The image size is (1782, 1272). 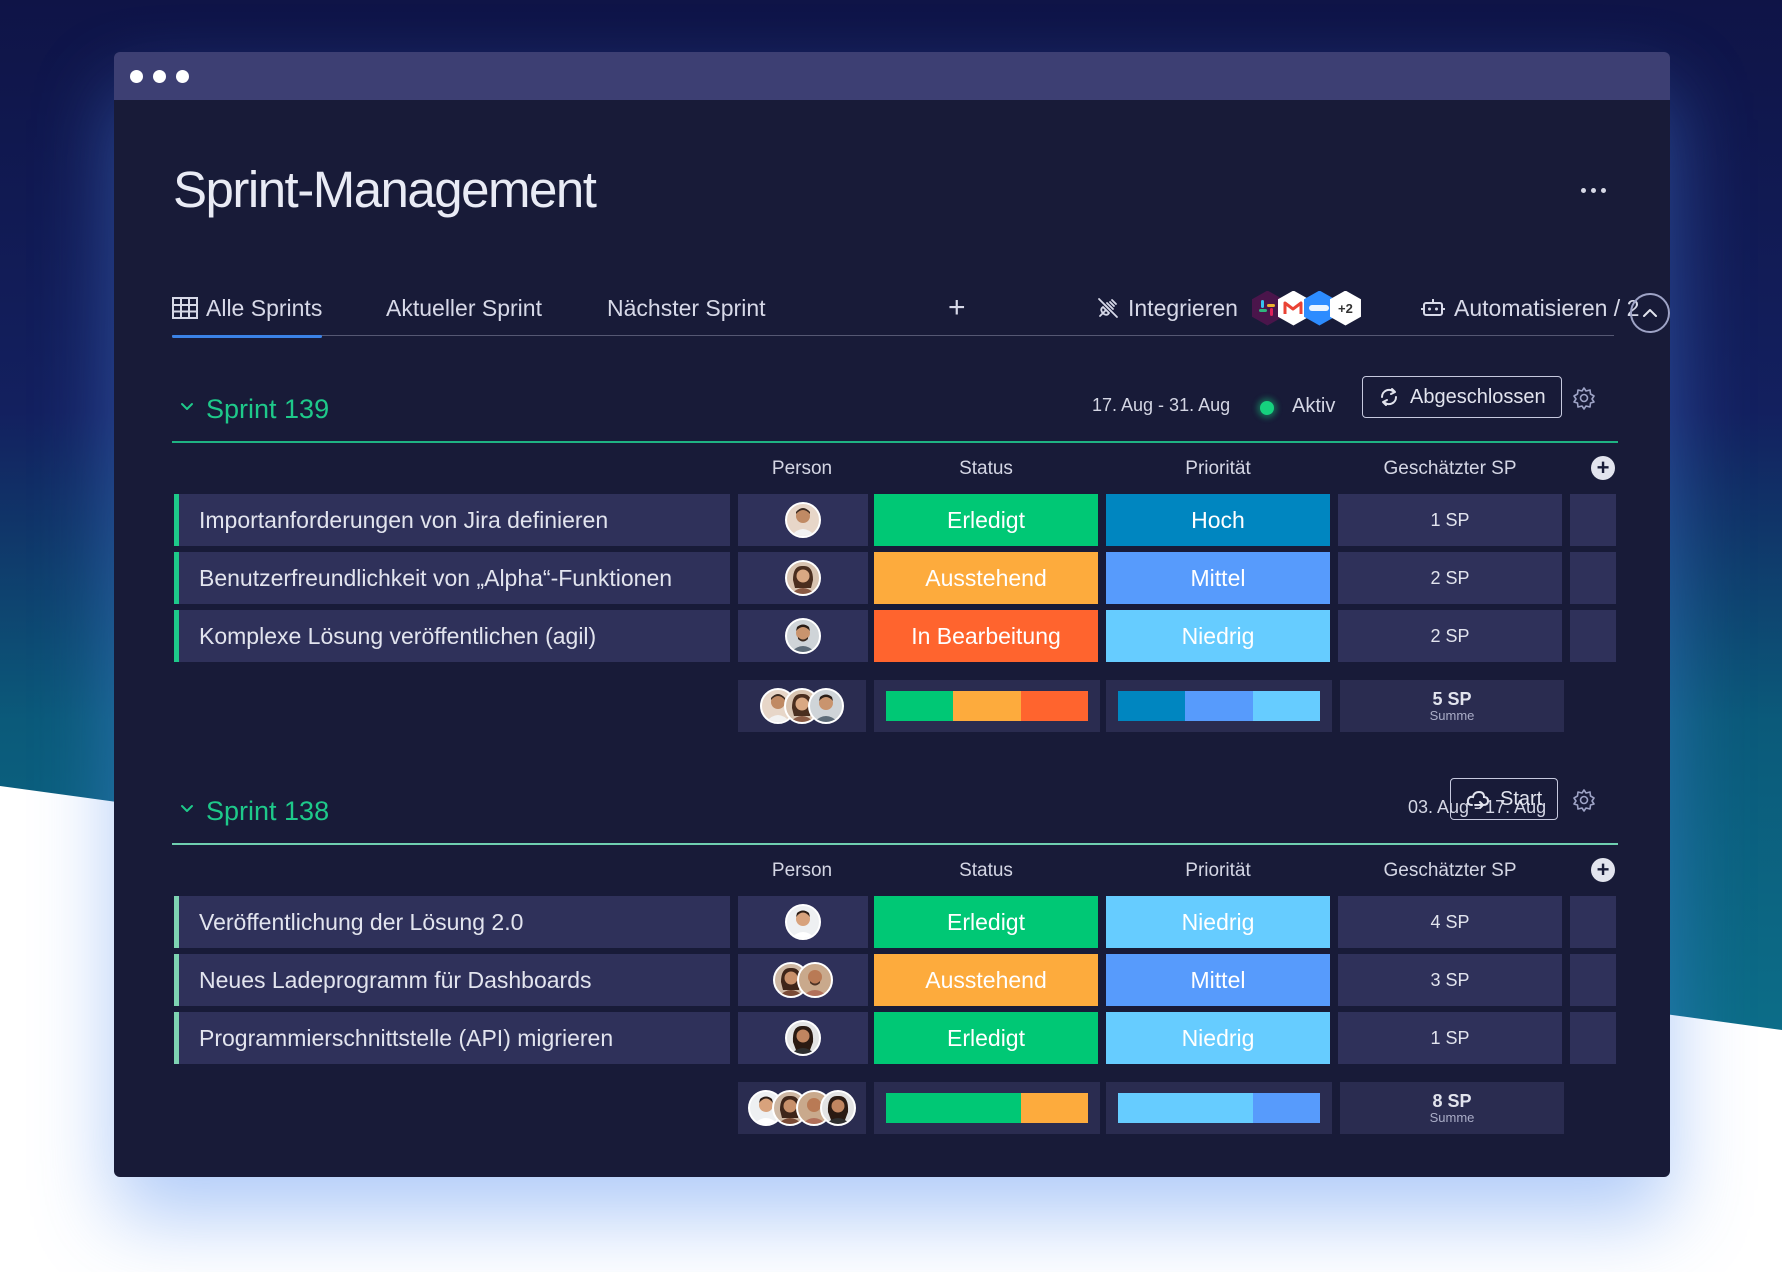 What do you see at coordinates (986, 870) in the screenshot?
I see `column-header-status: Status` at bounding box center [986, 870].